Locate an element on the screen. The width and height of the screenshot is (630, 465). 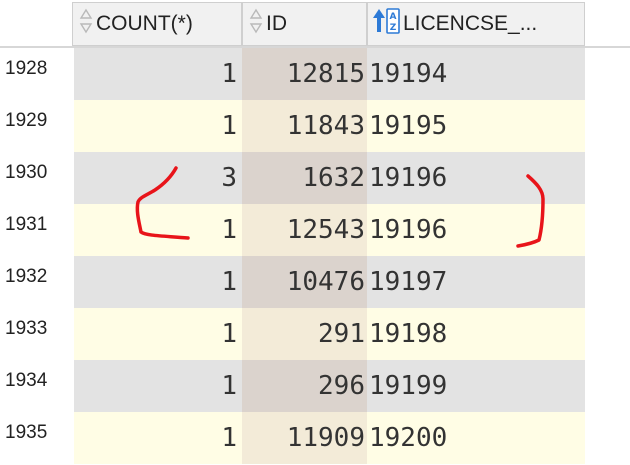
cell-licence: 19198 is located at coordinates (476, 334).